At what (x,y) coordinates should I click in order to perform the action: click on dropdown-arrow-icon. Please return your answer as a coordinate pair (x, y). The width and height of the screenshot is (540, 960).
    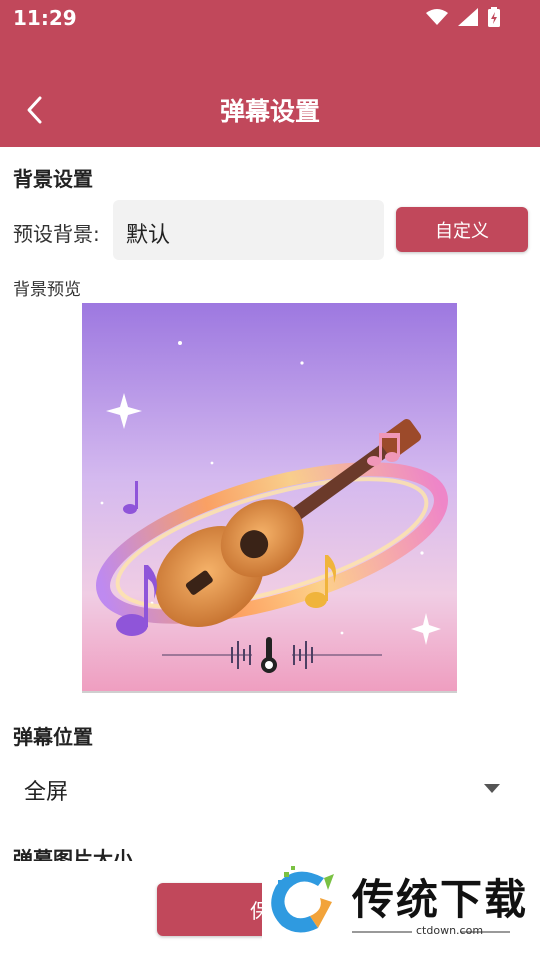
    Looking at the image, I should click on (492, 788).